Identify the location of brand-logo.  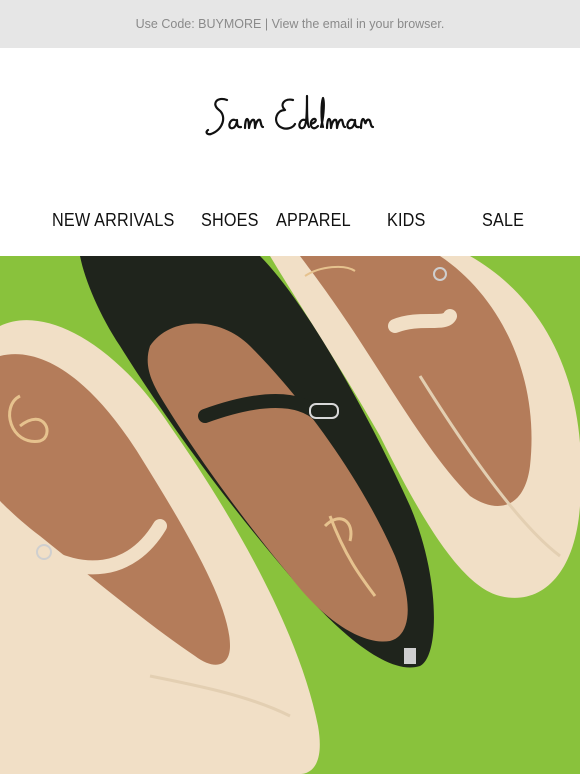
(290, 118).